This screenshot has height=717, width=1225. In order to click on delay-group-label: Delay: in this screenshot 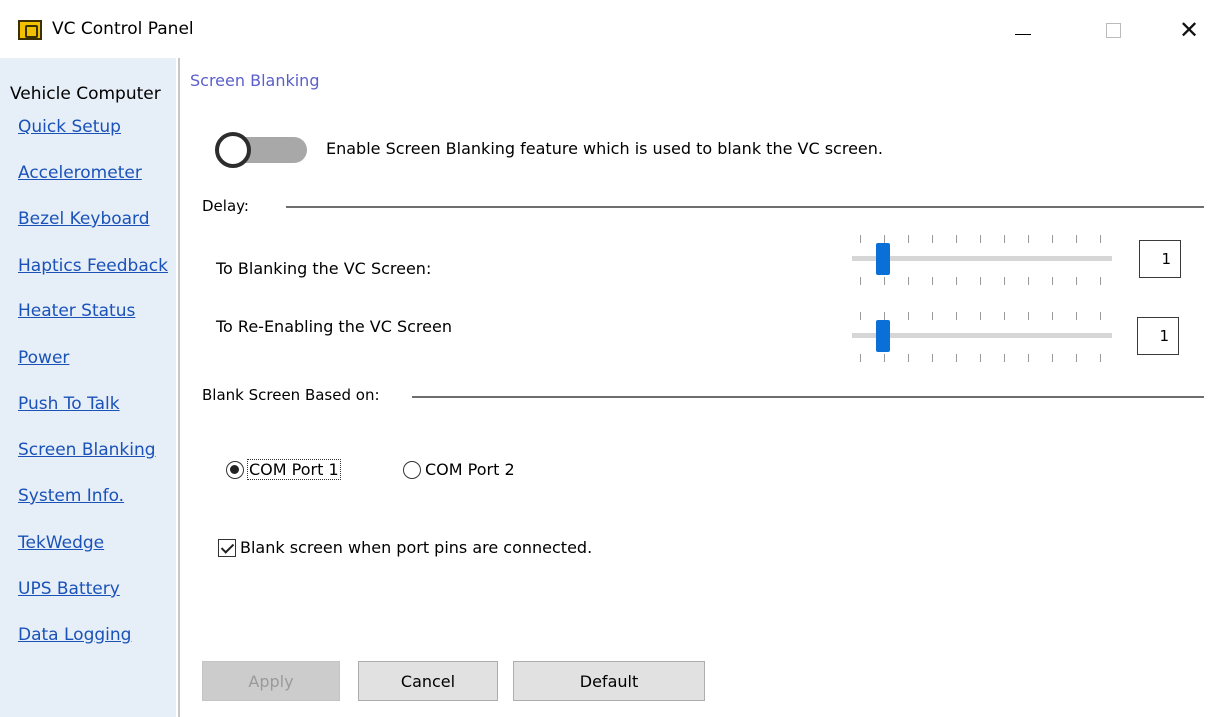, I will do `click(231, 206)`.